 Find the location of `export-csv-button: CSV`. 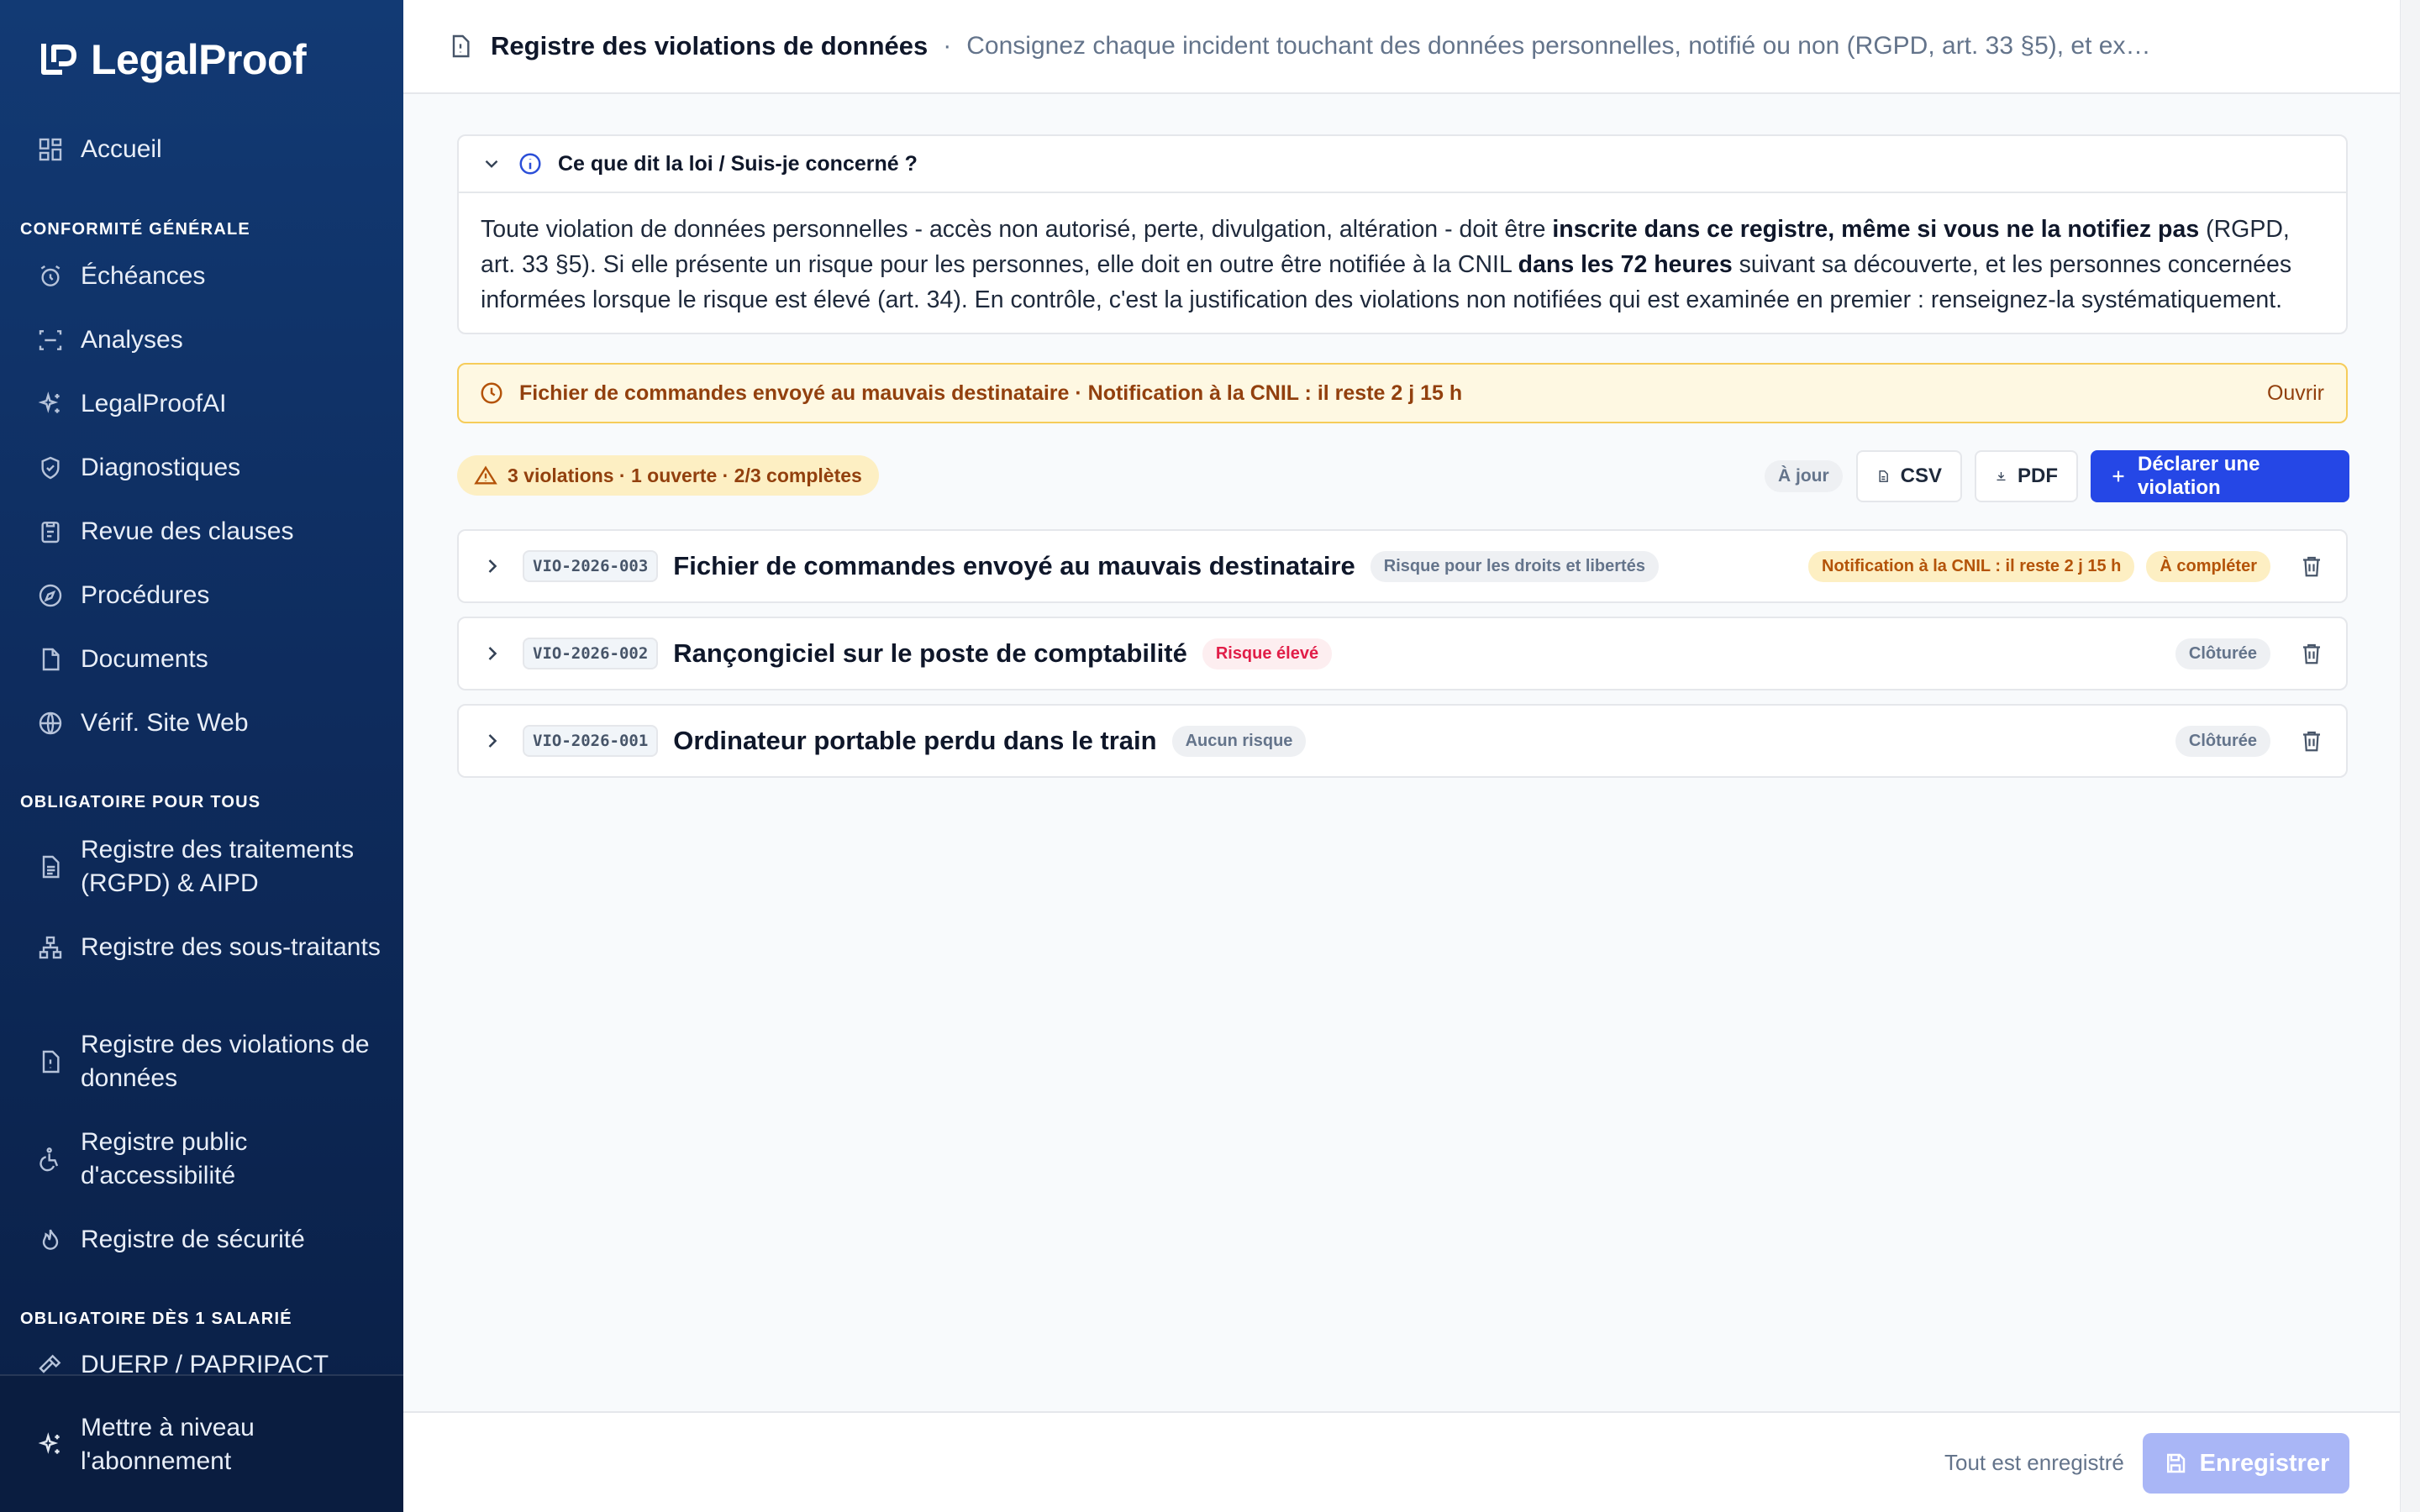

export-csv-button: CSV is located at coordinates (1909, 476).